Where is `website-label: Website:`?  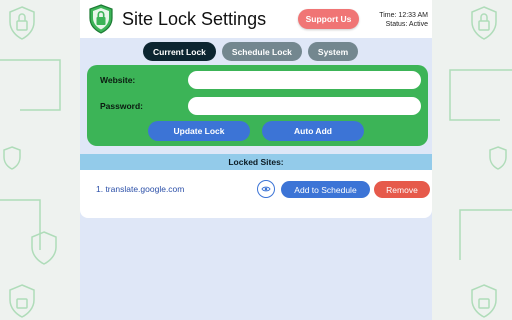
website-label: Website: is located at coordinates (118, 80).